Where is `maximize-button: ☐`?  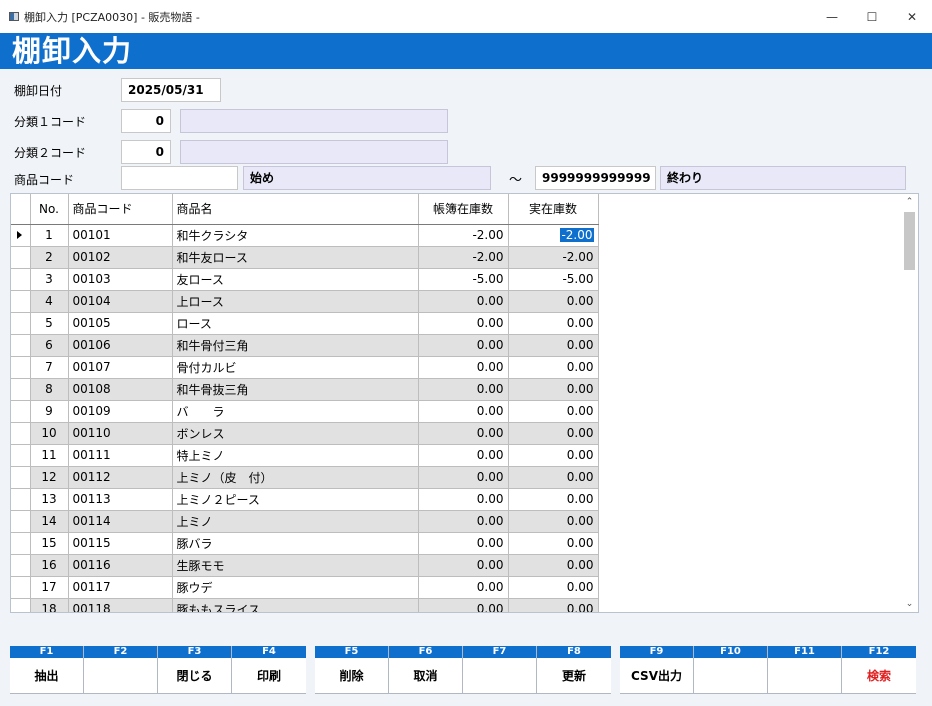
maximize-button: ☐ is located at coordinates (872, 16).